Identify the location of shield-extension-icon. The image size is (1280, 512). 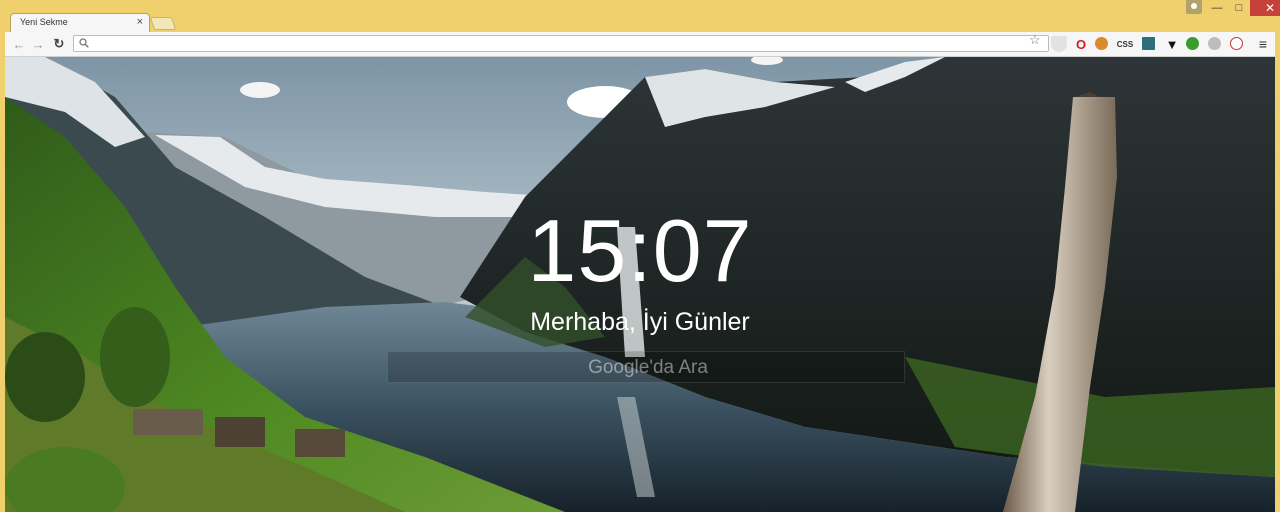
(1059, 44).